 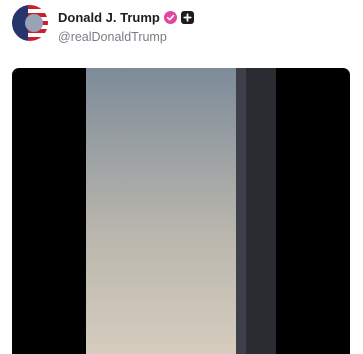 I want to click on handle: @realDonaldTrump, so click(x=112, y=37).